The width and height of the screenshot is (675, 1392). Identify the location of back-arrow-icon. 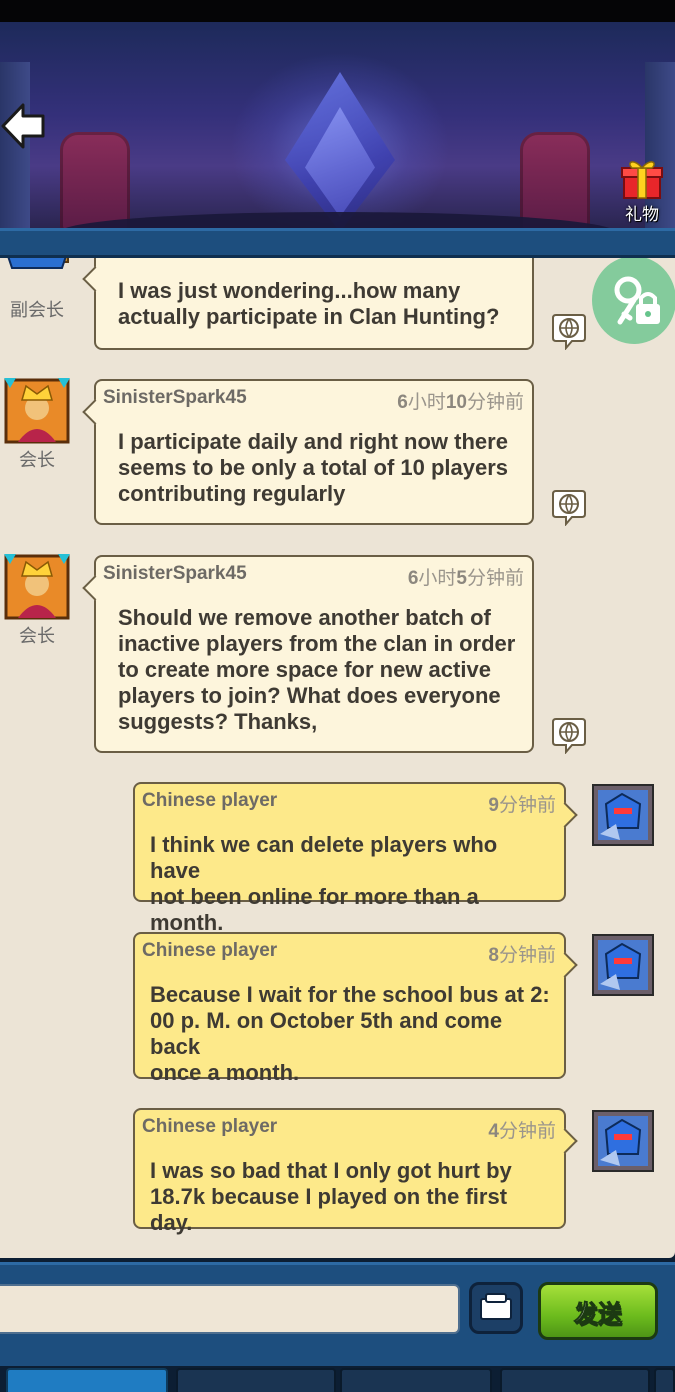
(23, 126).